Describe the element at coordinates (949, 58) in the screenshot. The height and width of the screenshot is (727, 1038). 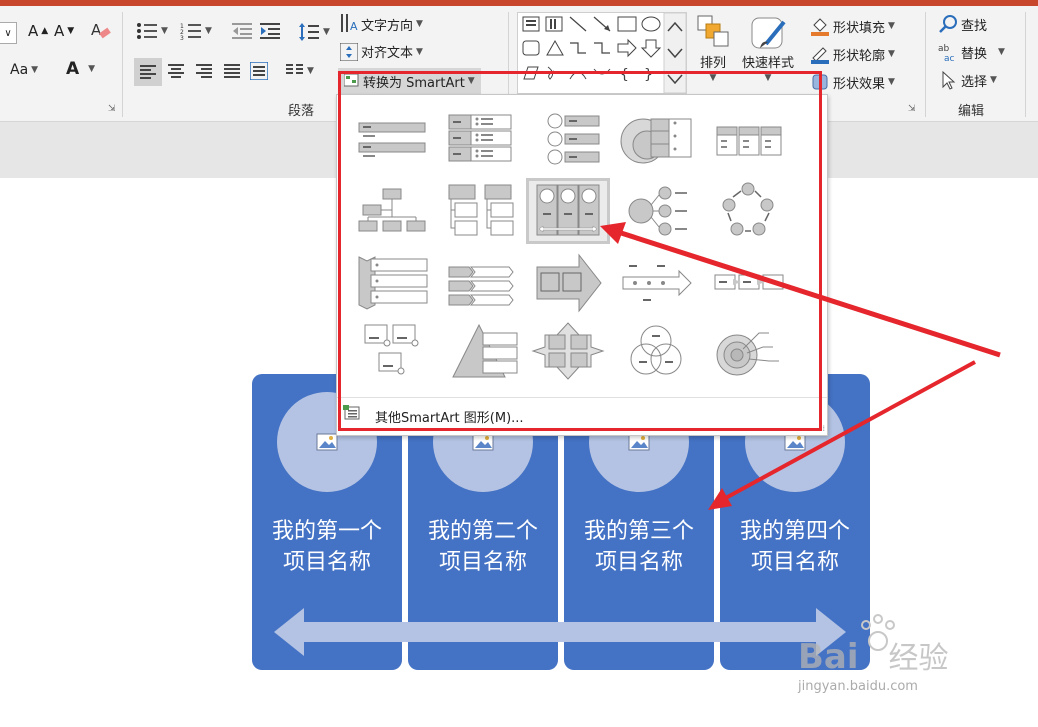
I see `svg-text: ac` at that location.